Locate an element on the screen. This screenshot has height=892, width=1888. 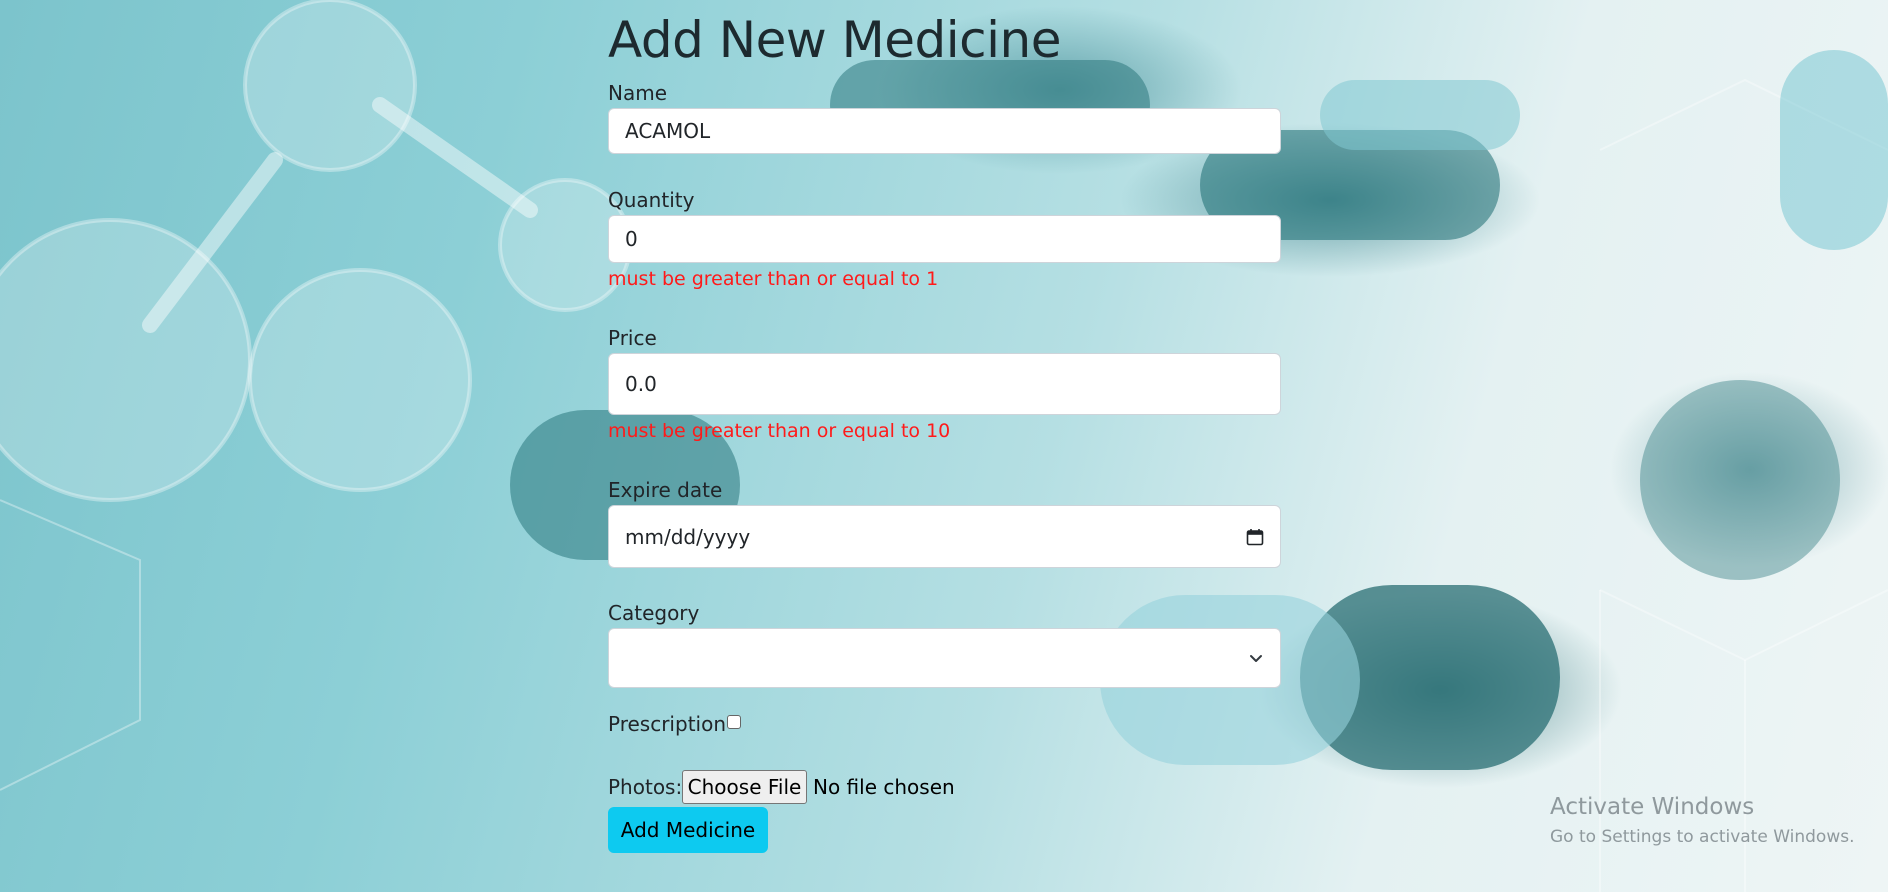
name-input: ACAMOL is located at coordinates (944, 131).